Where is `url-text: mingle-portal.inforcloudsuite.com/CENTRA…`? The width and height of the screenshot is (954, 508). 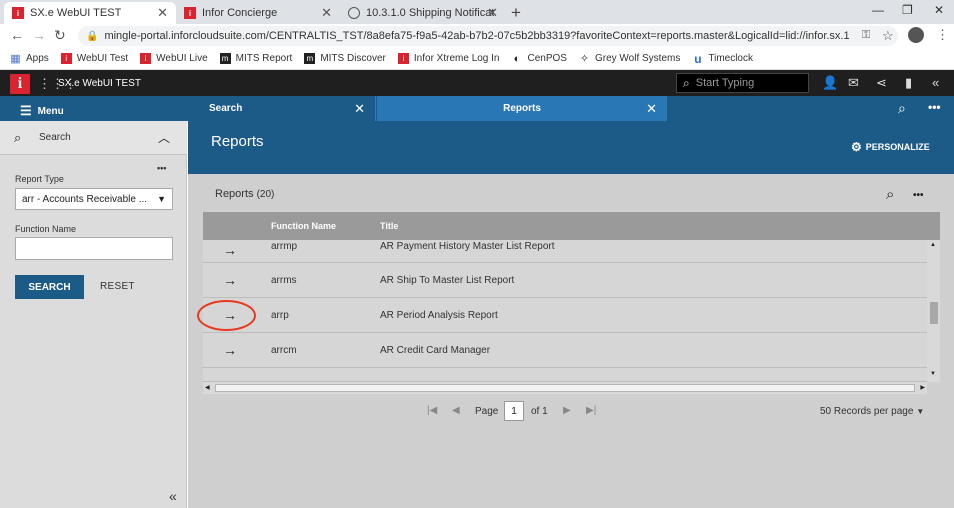 url-text: mingle-portal.inforcloudsuite.com/CENTRA… is located at coordinates (477, 36).